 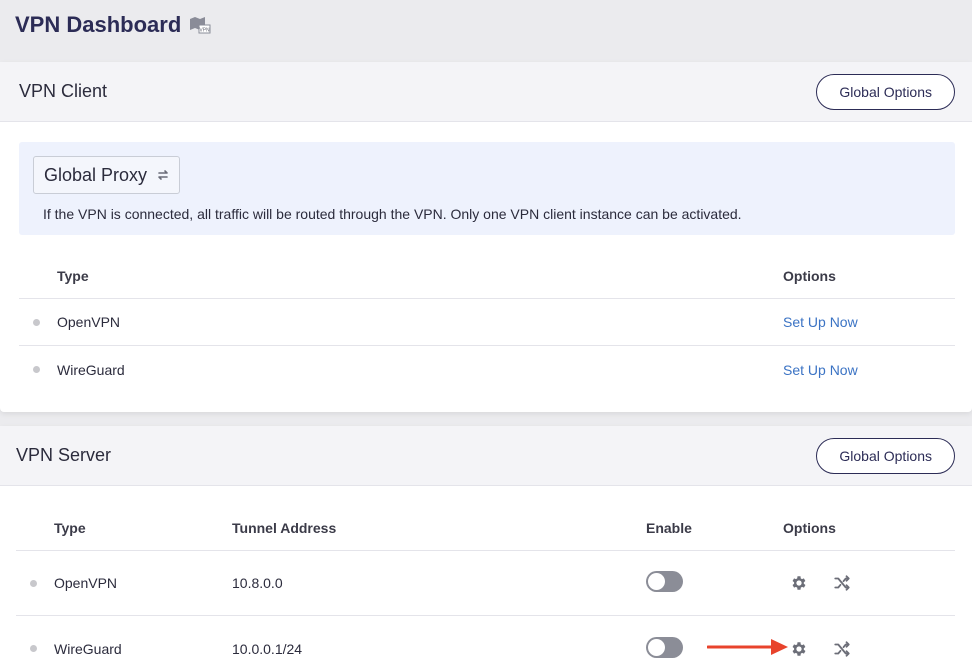 What do you see at coordinates (669, 528) in the screenshot?
I see `column-enable: Enable` at bounding box center [669, 528].